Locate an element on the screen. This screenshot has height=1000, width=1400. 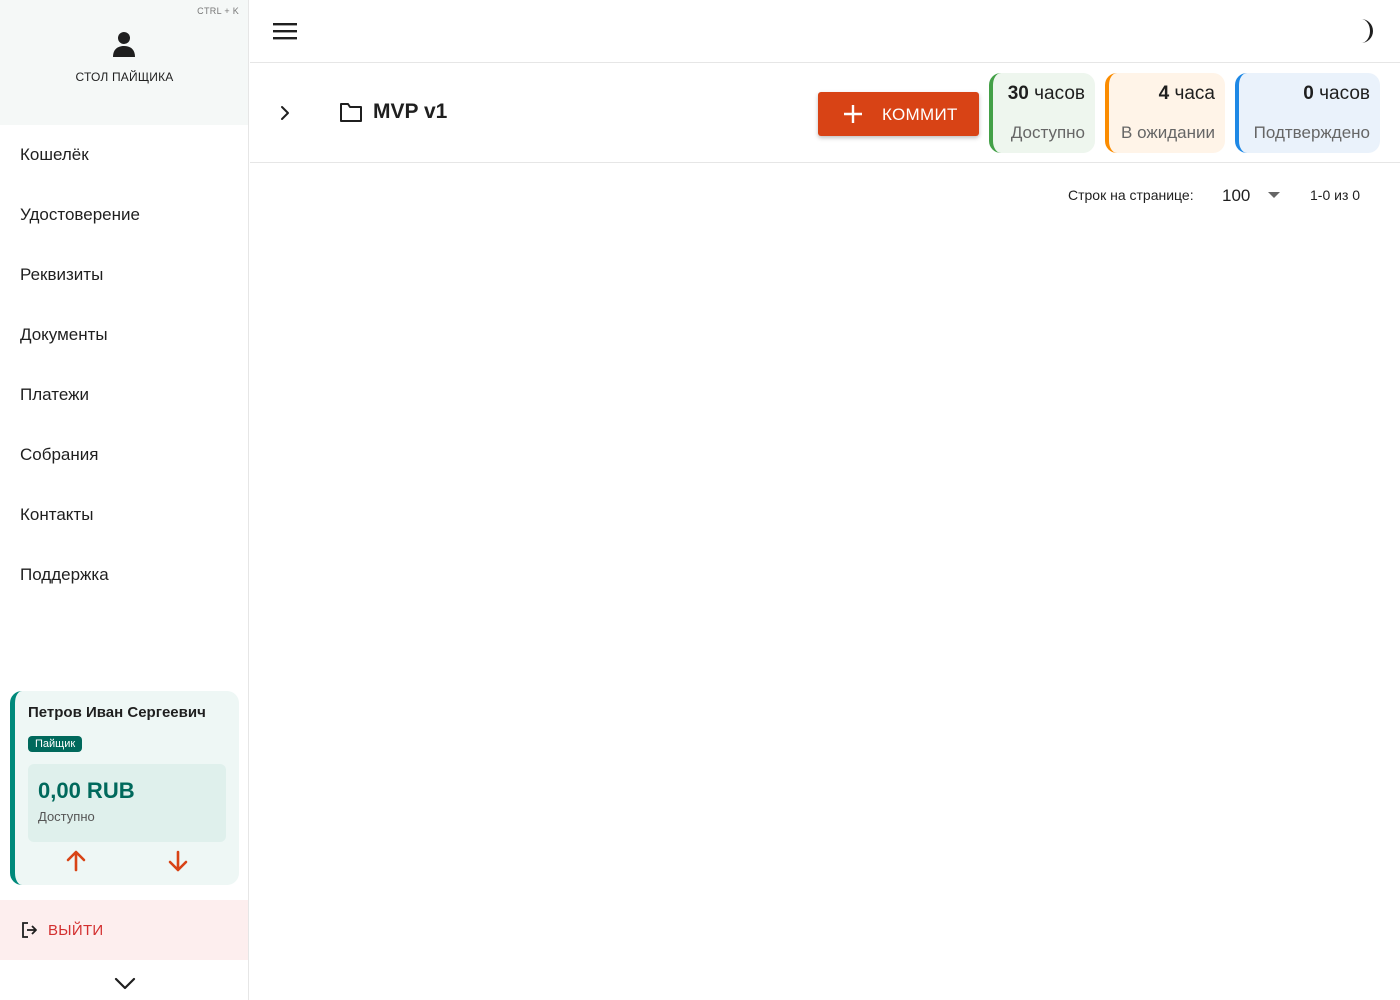
sidebar-item-wallet: Кошелёк is located at coordinates (124, 155).